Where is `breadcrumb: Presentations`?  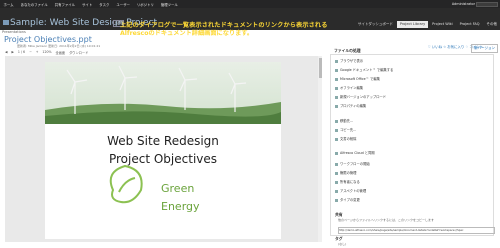
breadcrumb: Presentations is located at coordinates (14, 32).